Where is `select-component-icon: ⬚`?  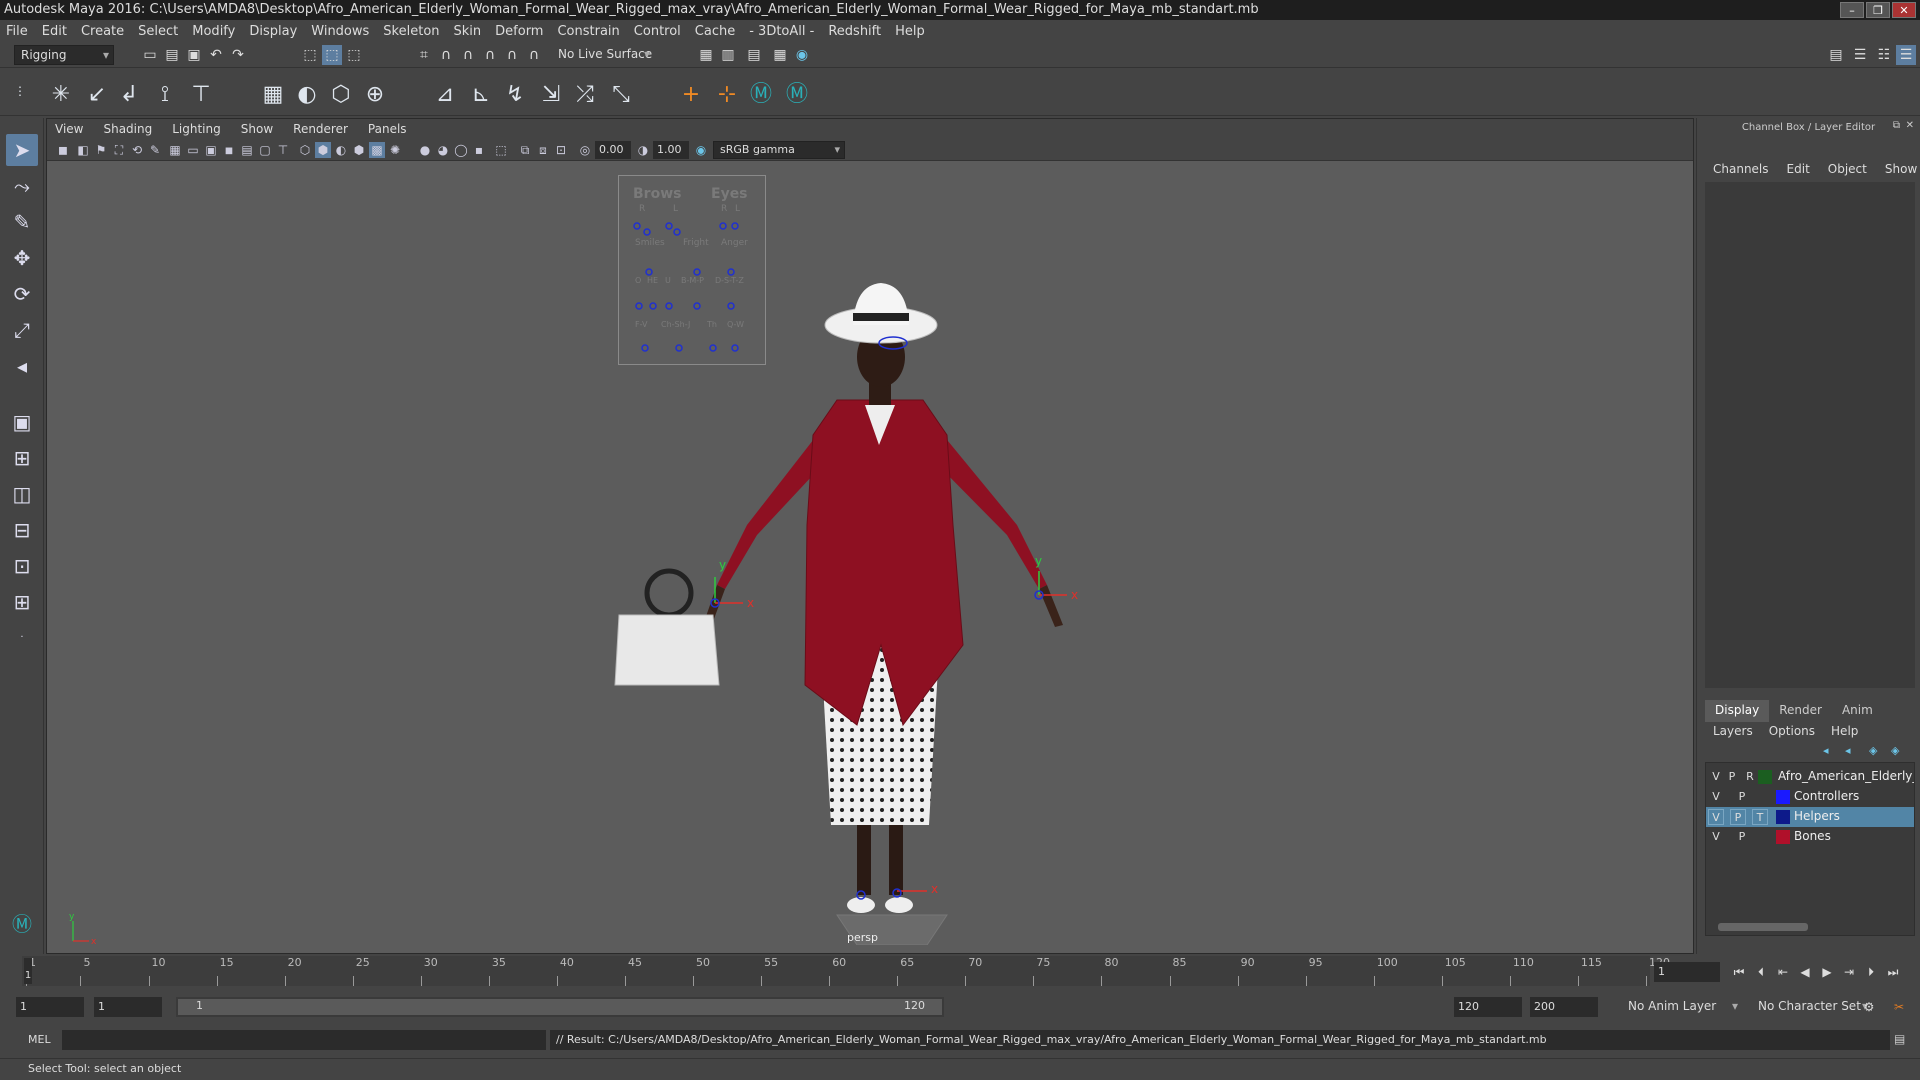 select-component-icon: ⬚ is located at coordinates (354, 55).